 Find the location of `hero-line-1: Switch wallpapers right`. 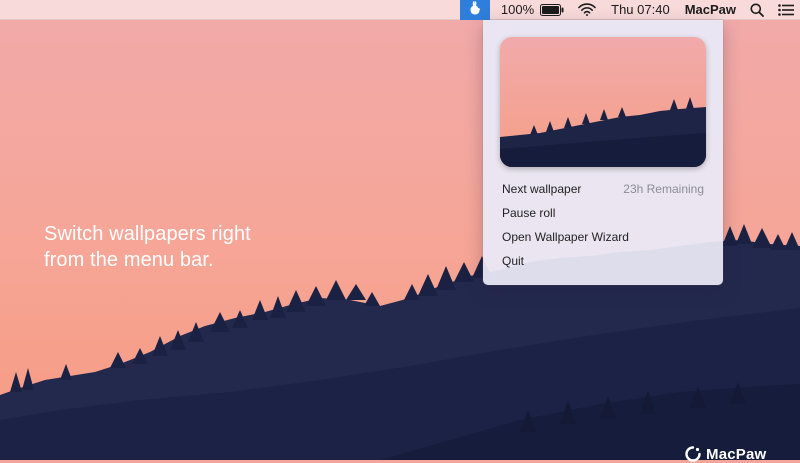

hero-line-1: Switch wallpapers right is located at coordinates (147, 234).